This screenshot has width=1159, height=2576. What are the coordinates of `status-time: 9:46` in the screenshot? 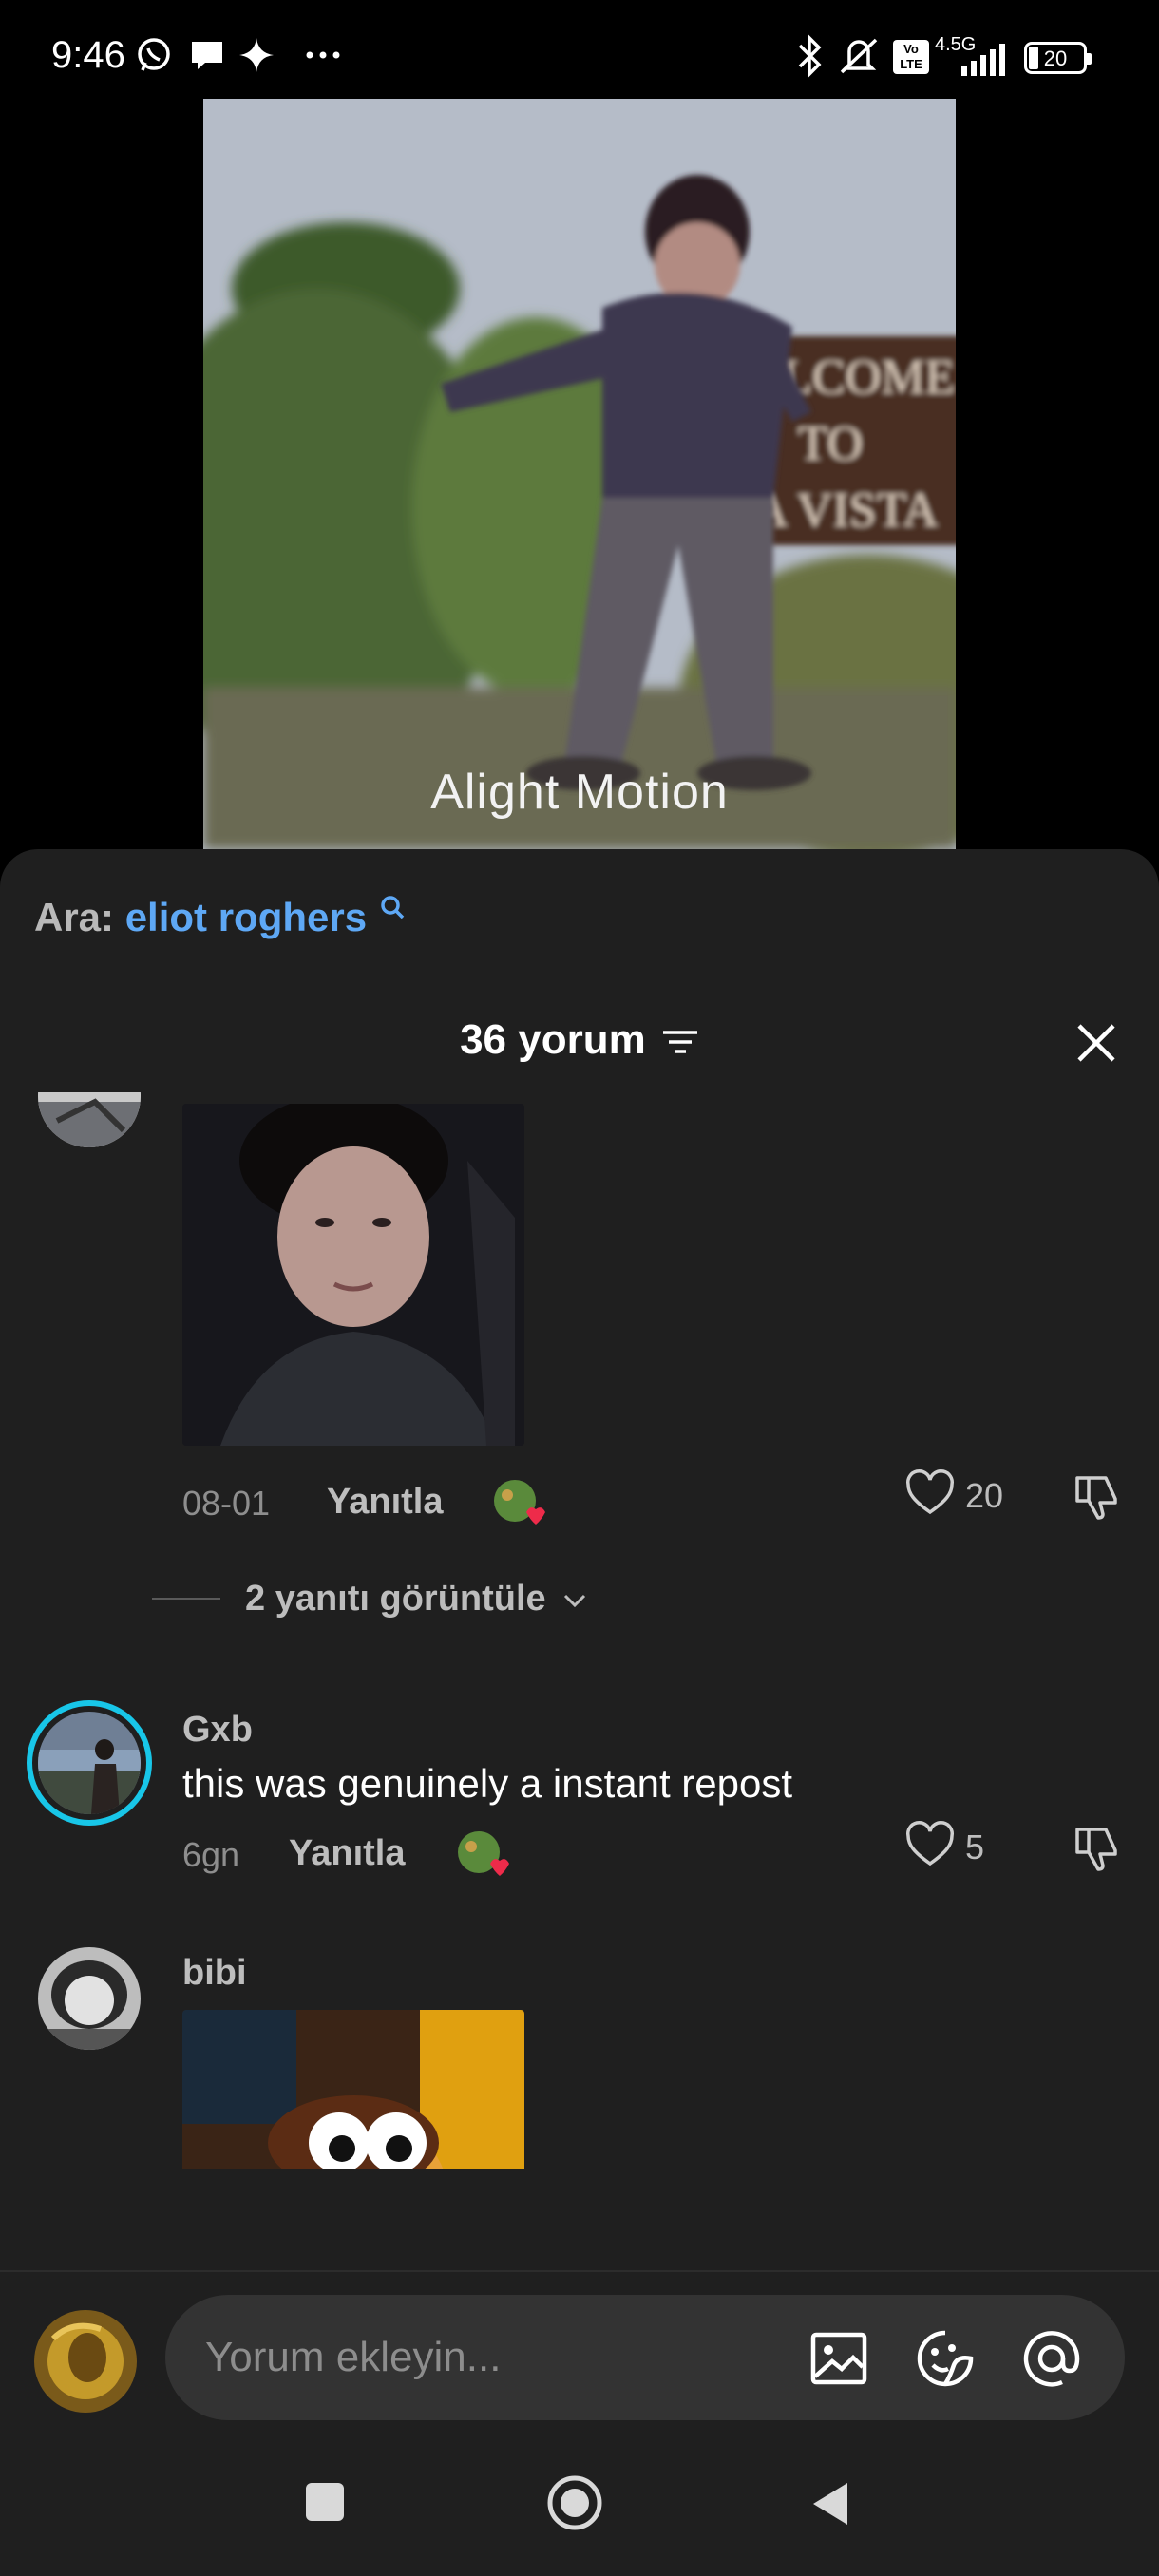 It's located at (88, 55).